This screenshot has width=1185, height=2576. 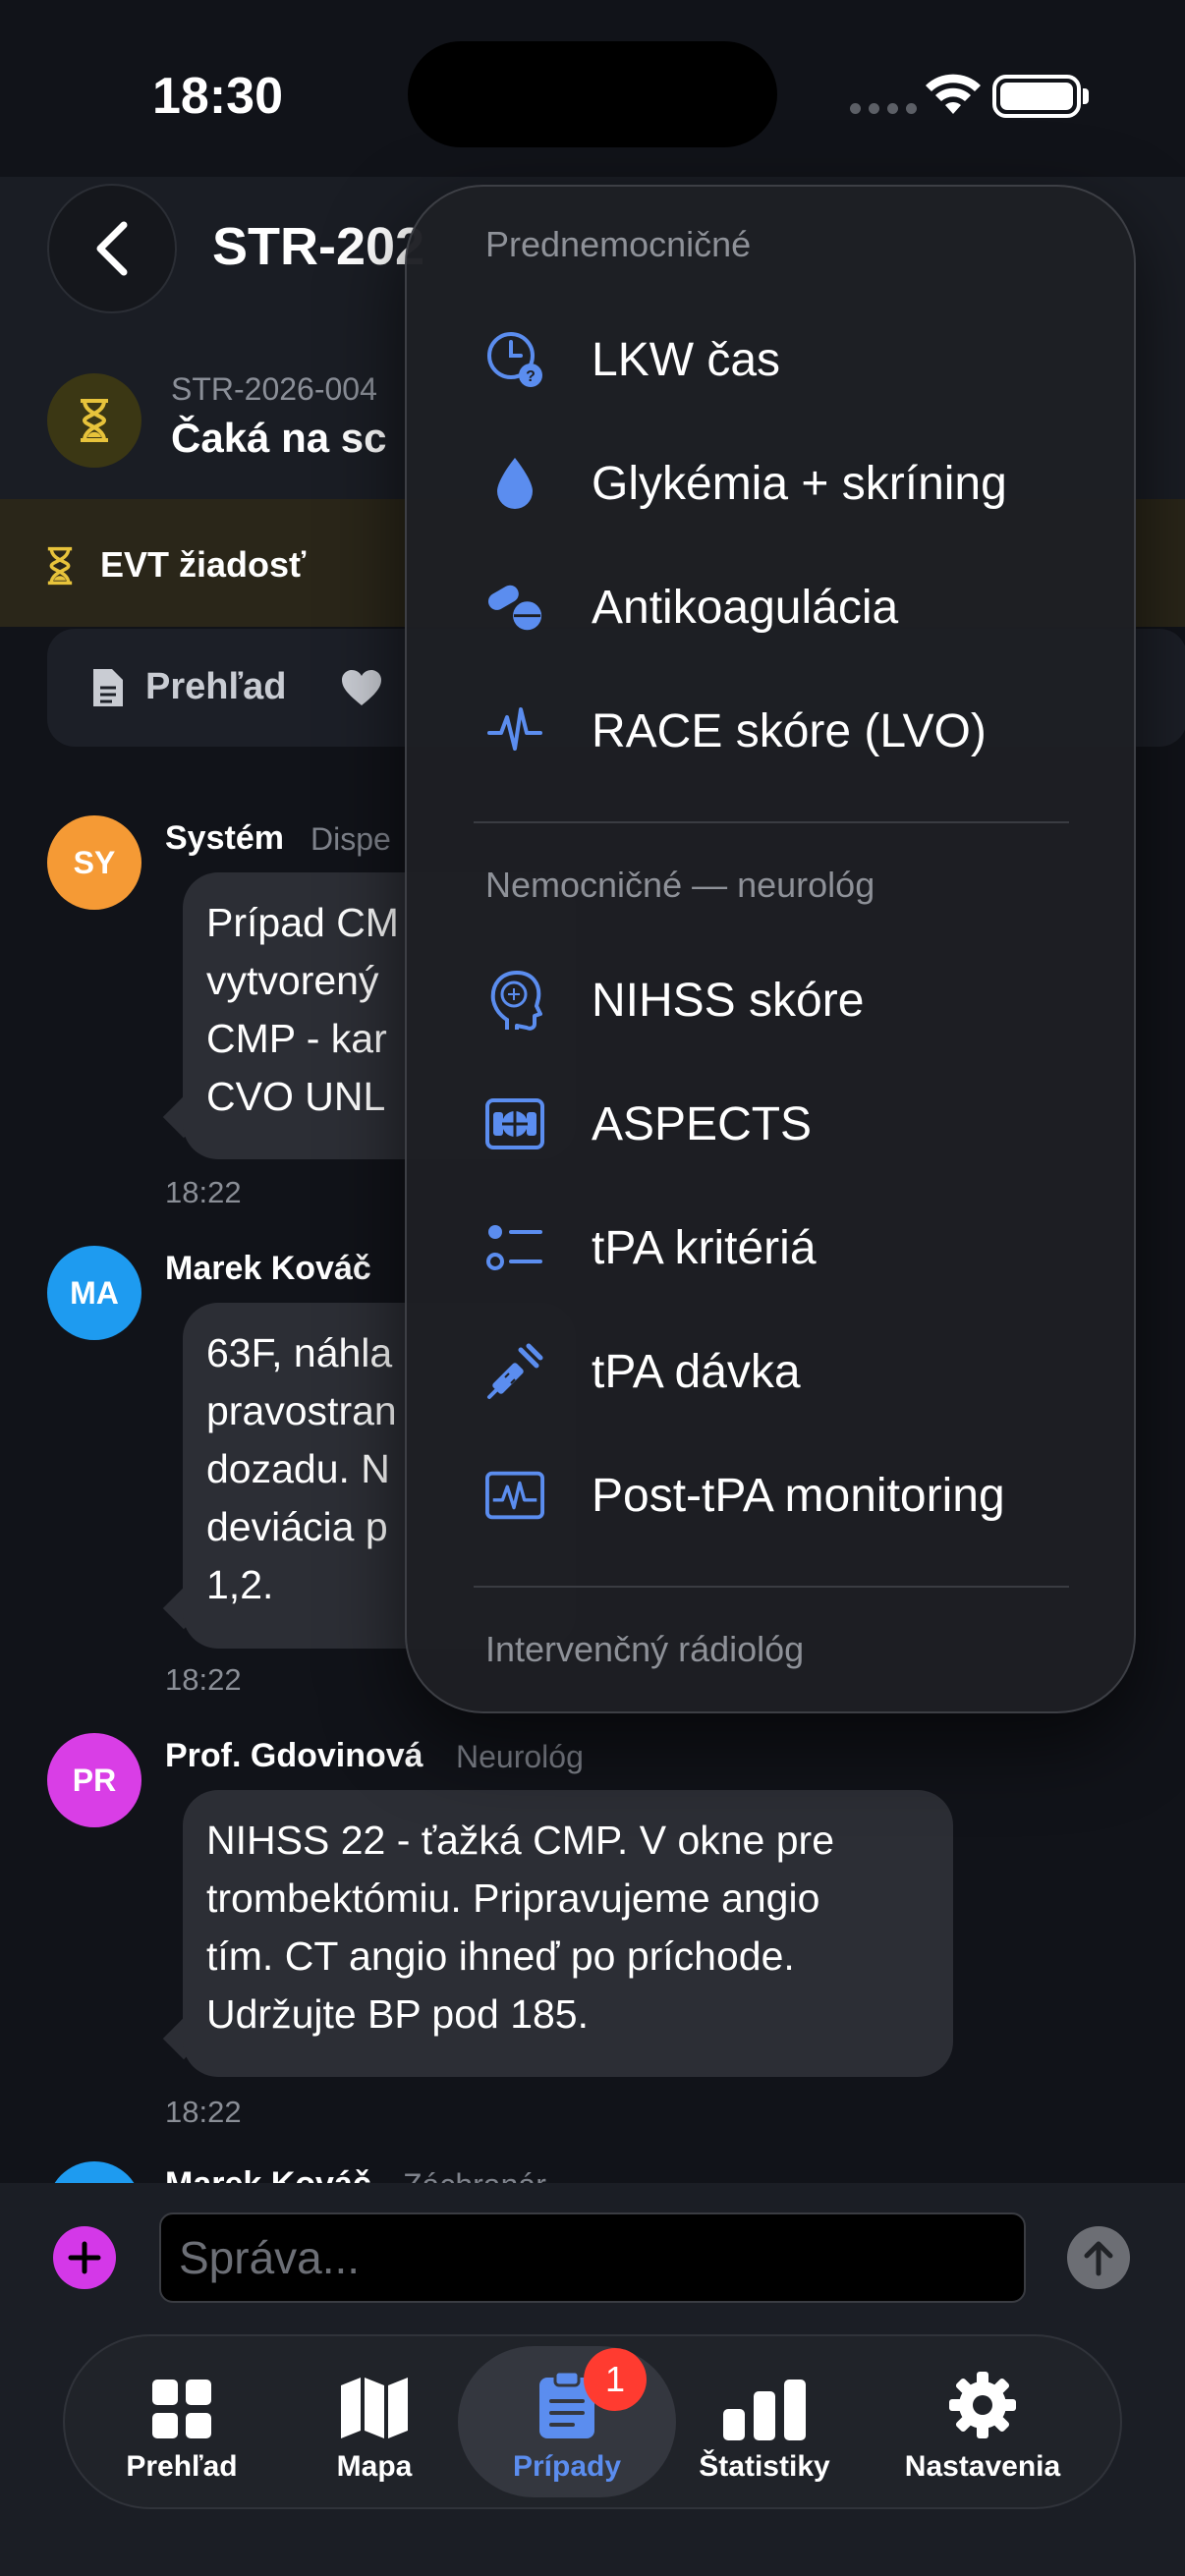 I want to click on avatar: PR, so click(x=94, y=1780).